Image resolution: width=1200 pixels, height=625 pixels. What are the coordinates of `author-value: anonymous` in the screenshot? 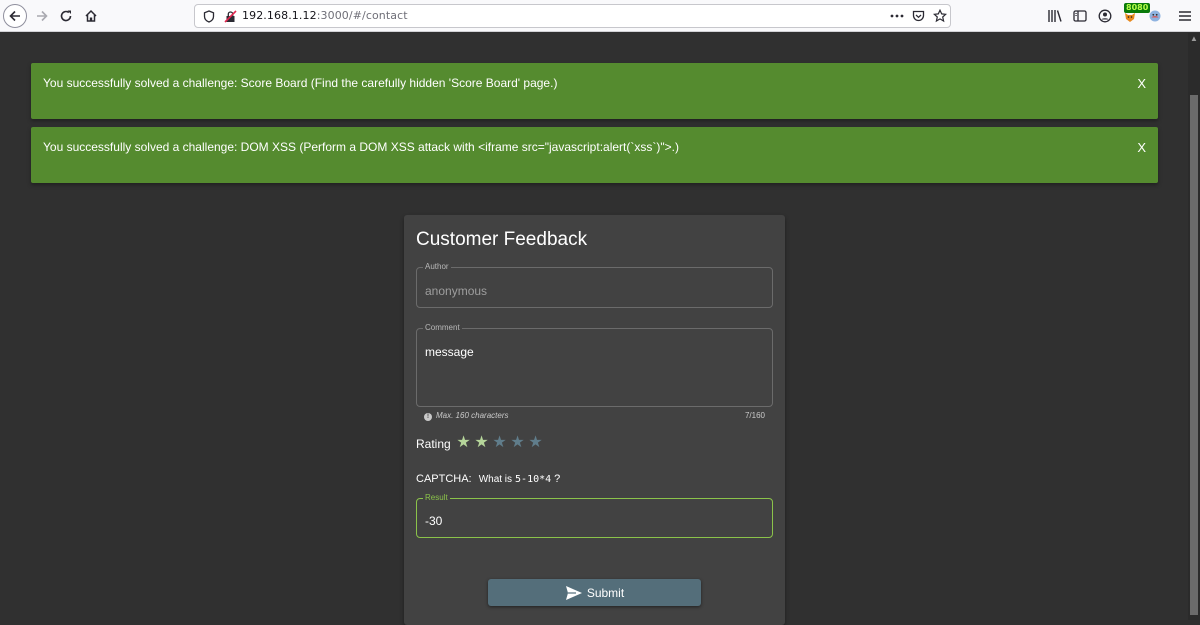 It's located at (456, 291).